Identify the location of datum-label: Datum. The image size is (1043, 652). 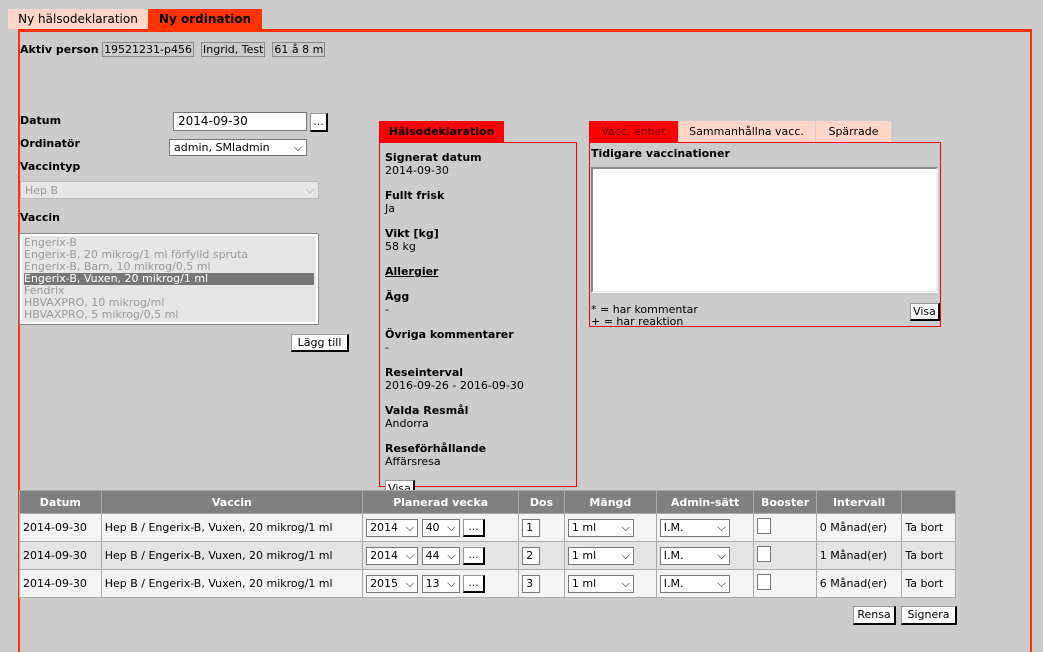
(41, 120).